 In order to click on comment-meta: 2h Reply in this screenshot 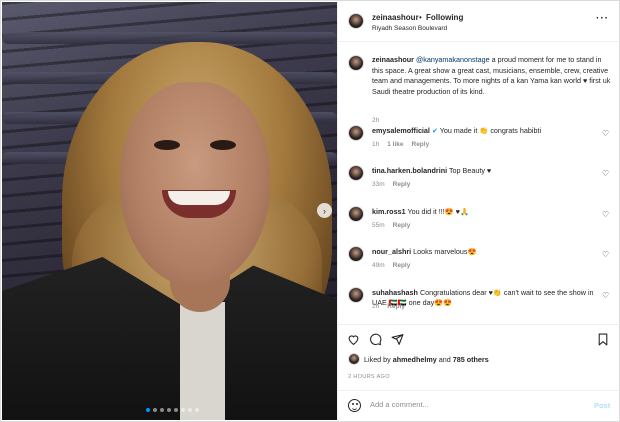, I will do `click(388, 306)`.